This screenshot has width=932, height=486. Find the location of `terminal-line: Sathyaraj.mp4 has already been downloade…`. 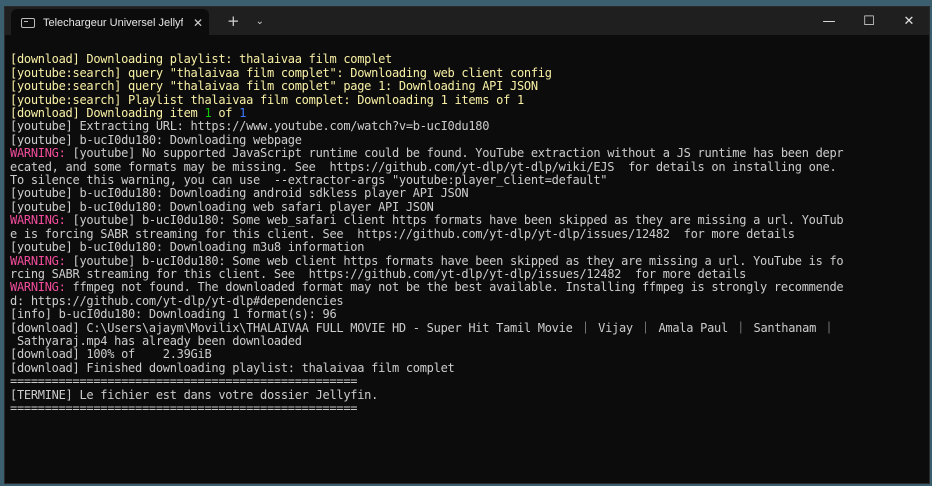

terminal-line: Sathyaraj.mp4 has already been downloade… is located at coordinates (156, 340).